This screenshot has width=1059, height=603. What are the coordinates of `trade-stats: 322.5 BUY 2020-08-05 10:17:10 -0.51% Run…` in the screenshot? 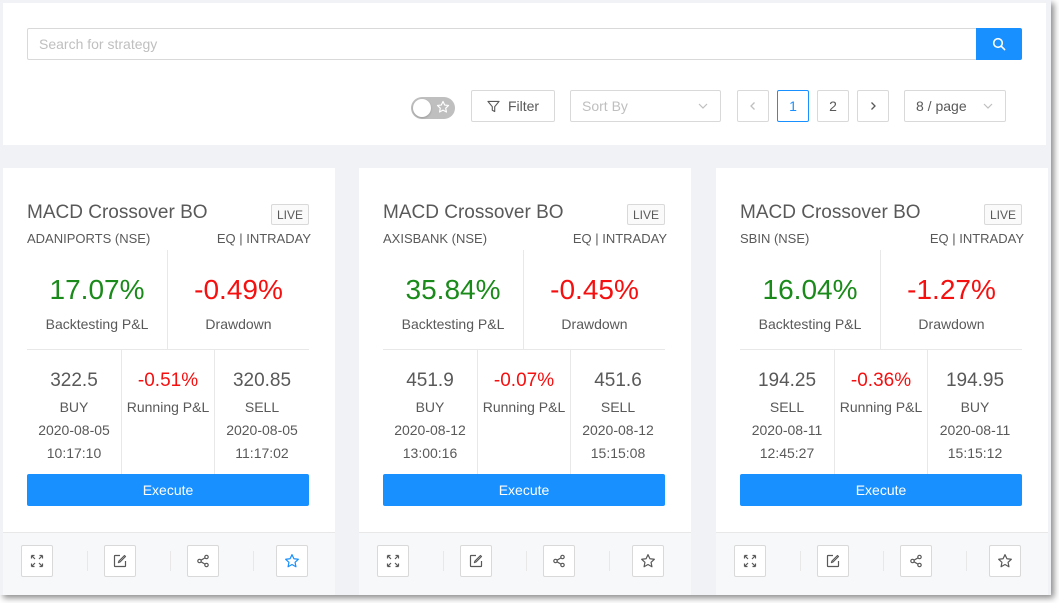 It's located at (168, 412).